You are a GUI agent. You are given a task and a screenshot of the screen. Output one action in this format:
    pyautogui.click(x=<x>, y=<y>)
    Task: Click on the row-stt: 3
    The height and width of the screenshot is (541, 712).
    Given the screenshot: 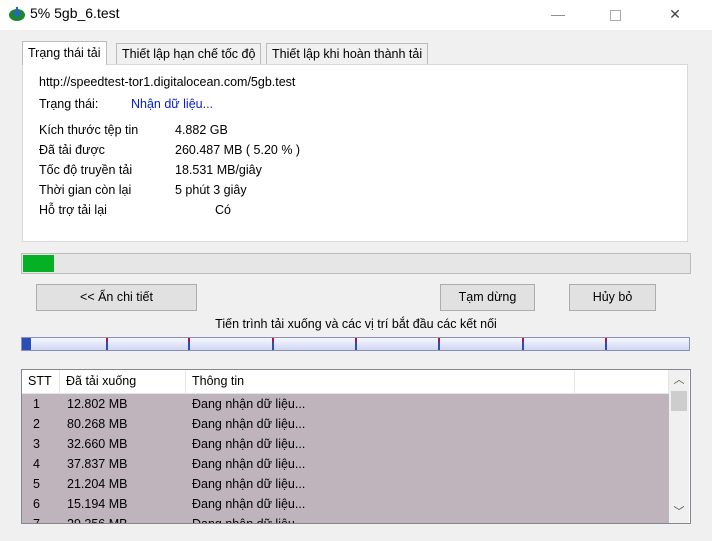 What is the action you would take?
    pyautogui.click(x=36, y=444)
    